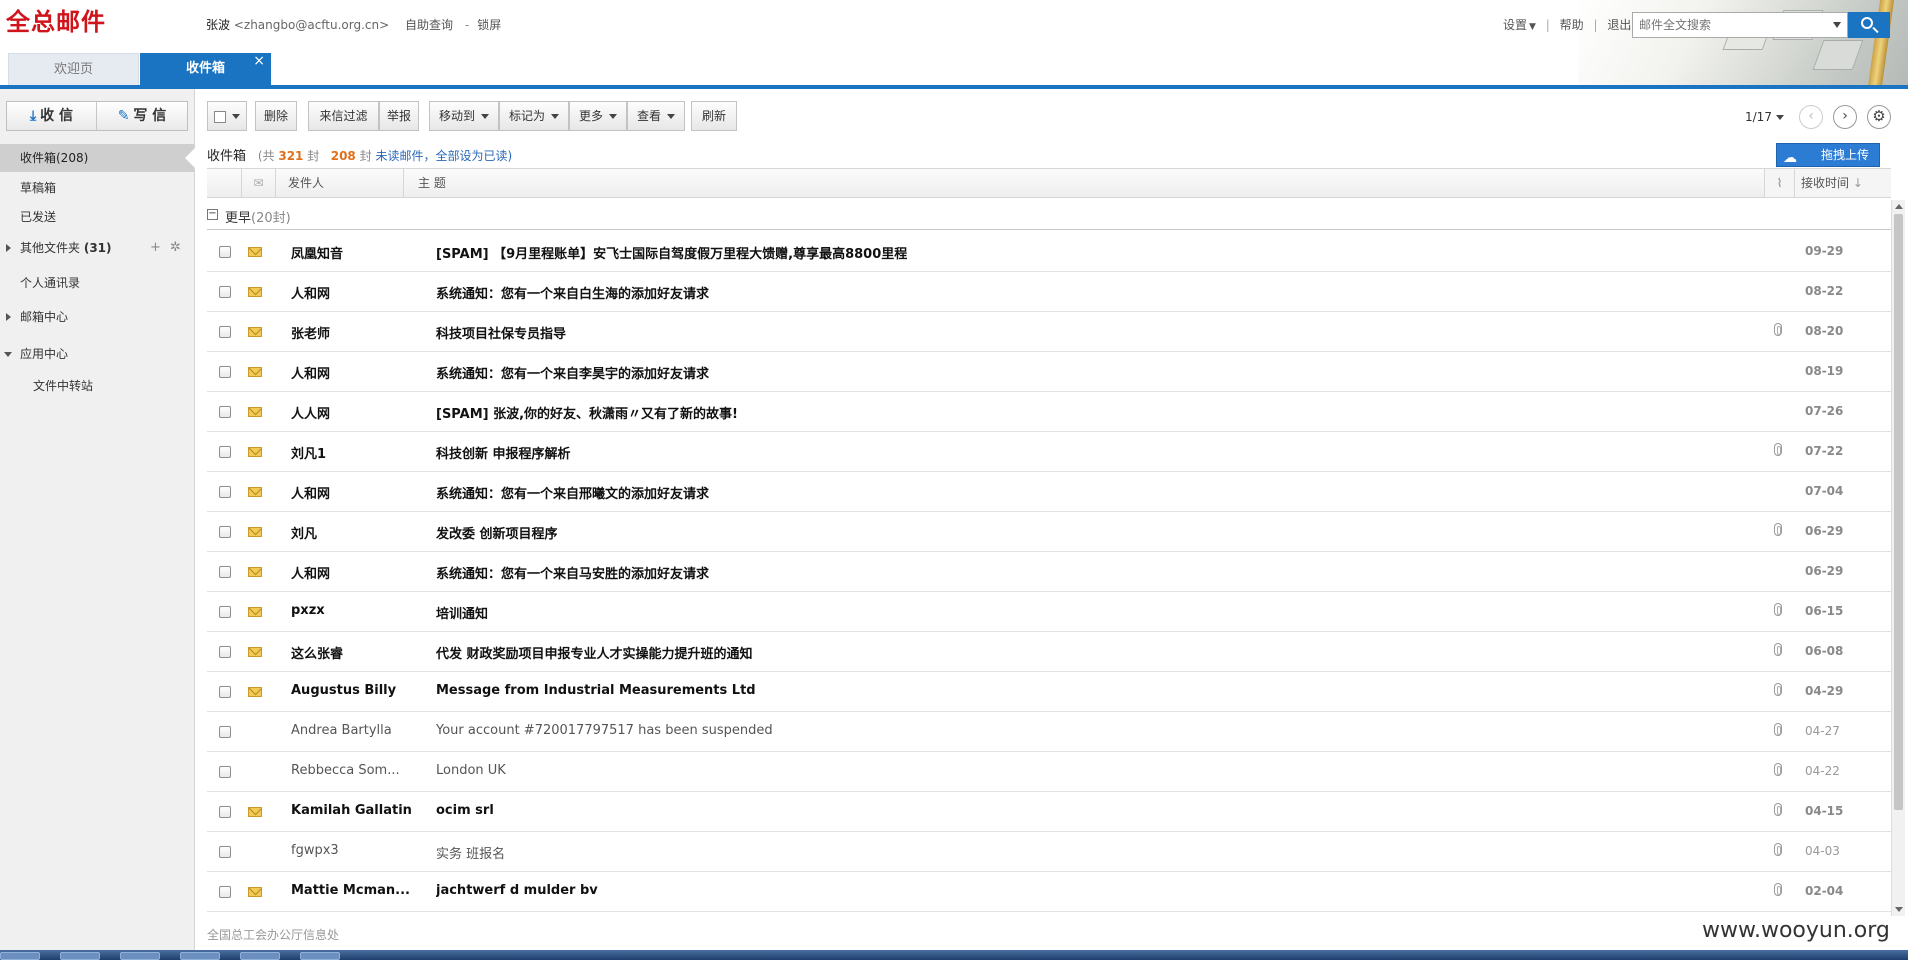  What do you see at coordinates (205, 69) in the screenshot?
I see `tab-inbox: 收件箱 ×` at bounding box center [205, 69].